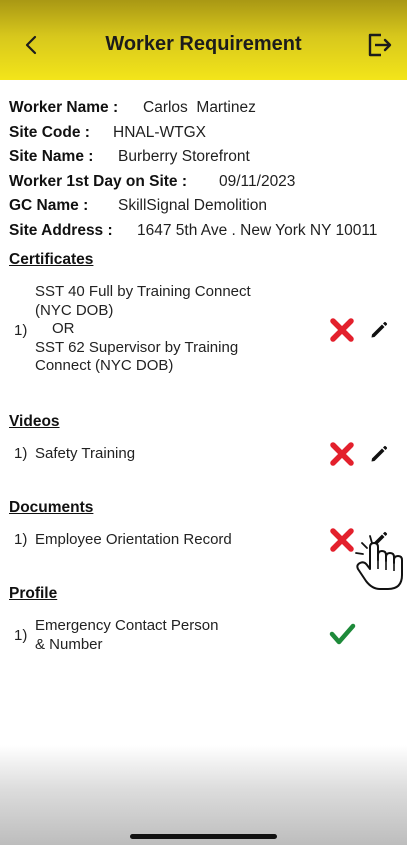 The width and height of the screenshot is (407, 845). Describe the element at coordinates (51, 259) in the screenshot. I see `certificates-heading: Certificates` at that location.